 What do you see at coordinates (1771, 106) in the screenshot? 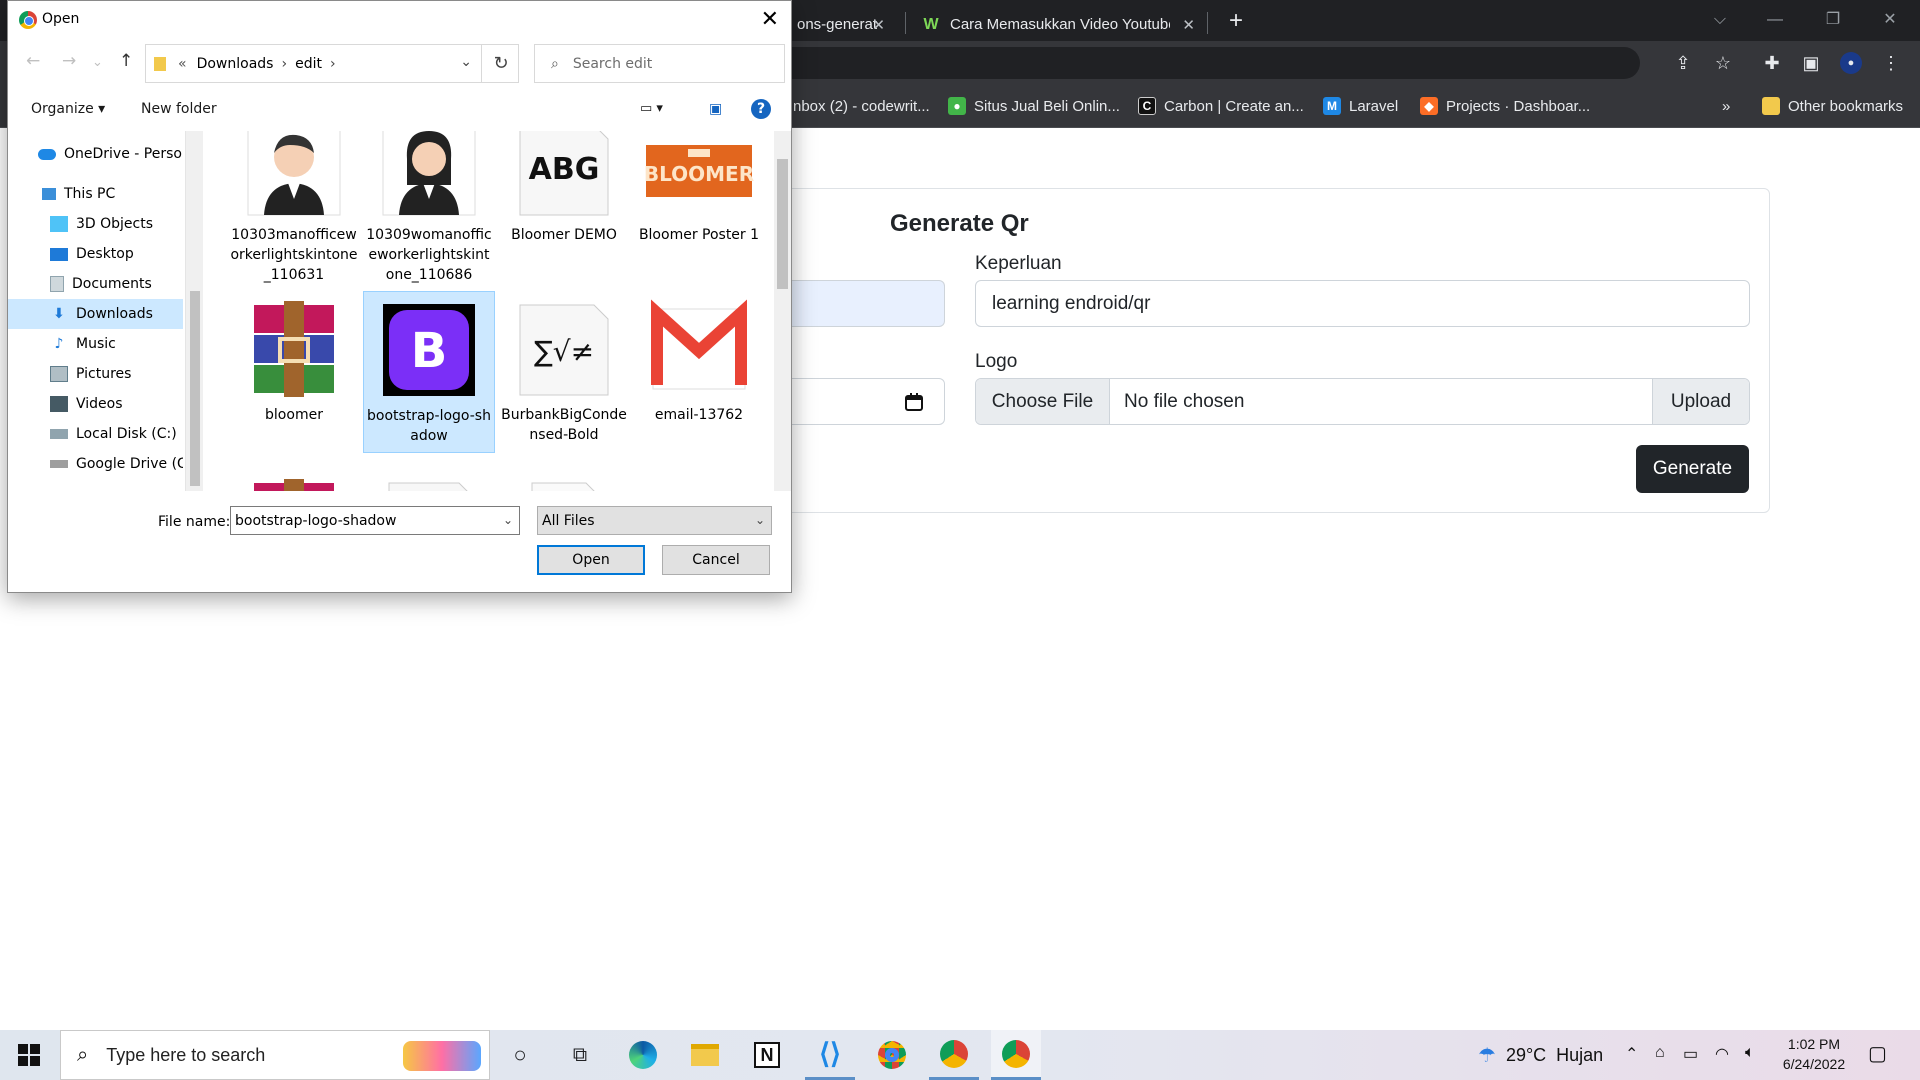
I see `folder-icon` at bounding box center [1771, 106].